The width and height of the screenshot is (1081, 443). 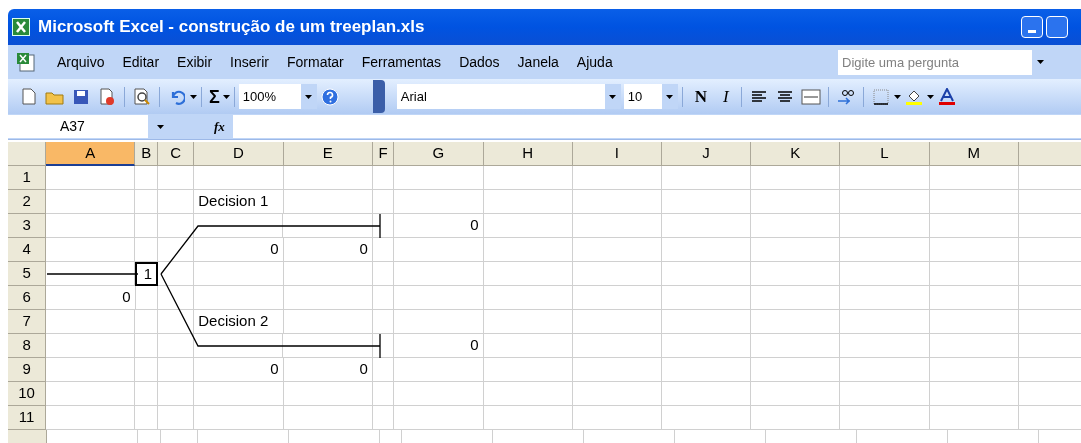 What do you see at coordinates (1032, 27) in the screenshot?
I see `minimize-button` at bounding box center [1032, 27].